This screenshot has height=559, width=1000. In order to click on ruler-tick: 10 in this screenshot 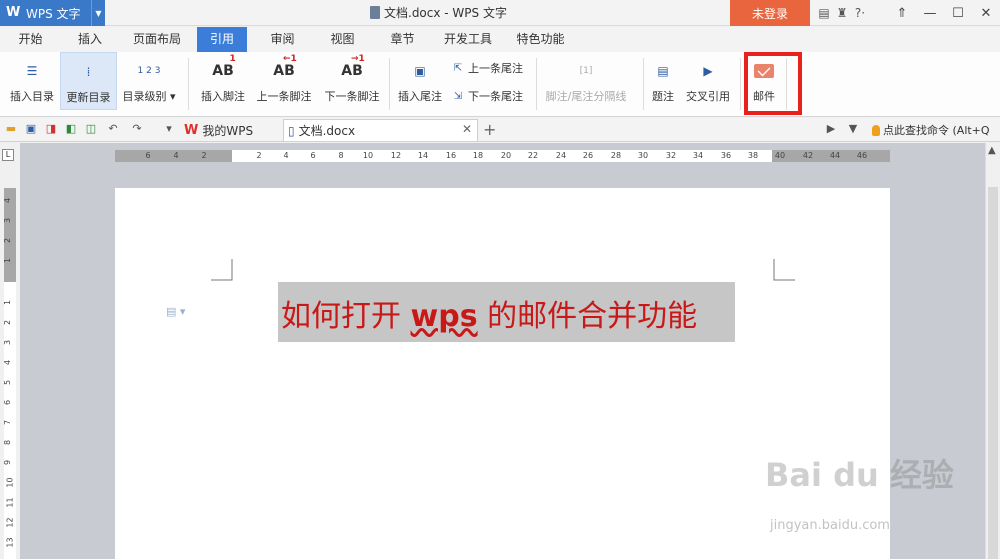, I will do `click(10, 482)`.